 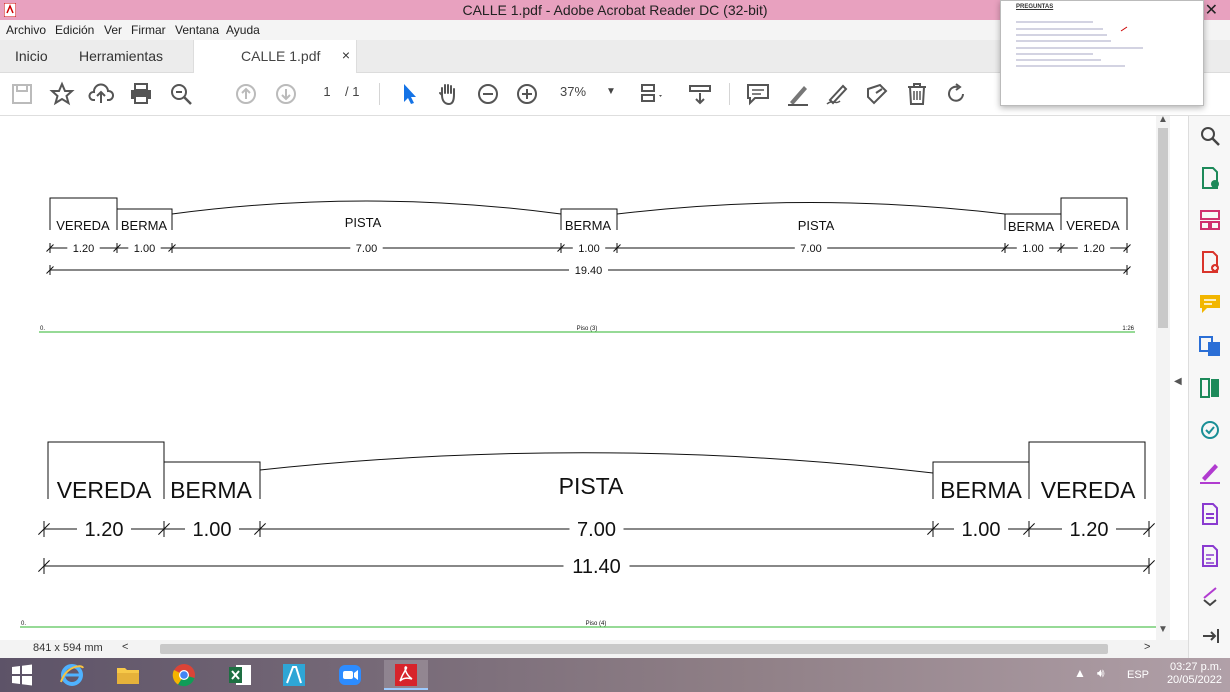 I want to click on clock-date: 20/05/2022, so click(x=1194, y=680).